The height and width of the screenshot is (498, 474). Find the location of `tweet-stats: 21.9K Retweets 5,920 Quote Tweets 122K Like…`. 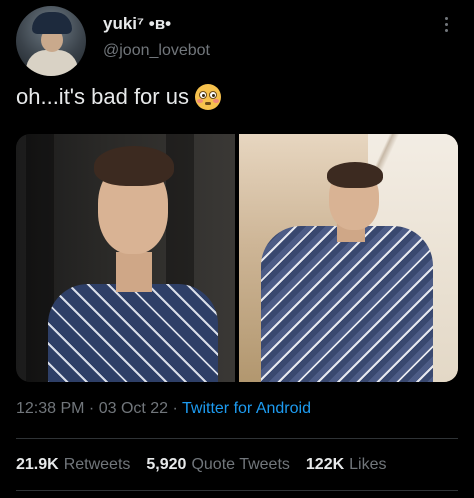

tweet-stats: 21.9K Retweets 5,920 Quote Tweets 122K Like… is located at coordinates (201, 465).